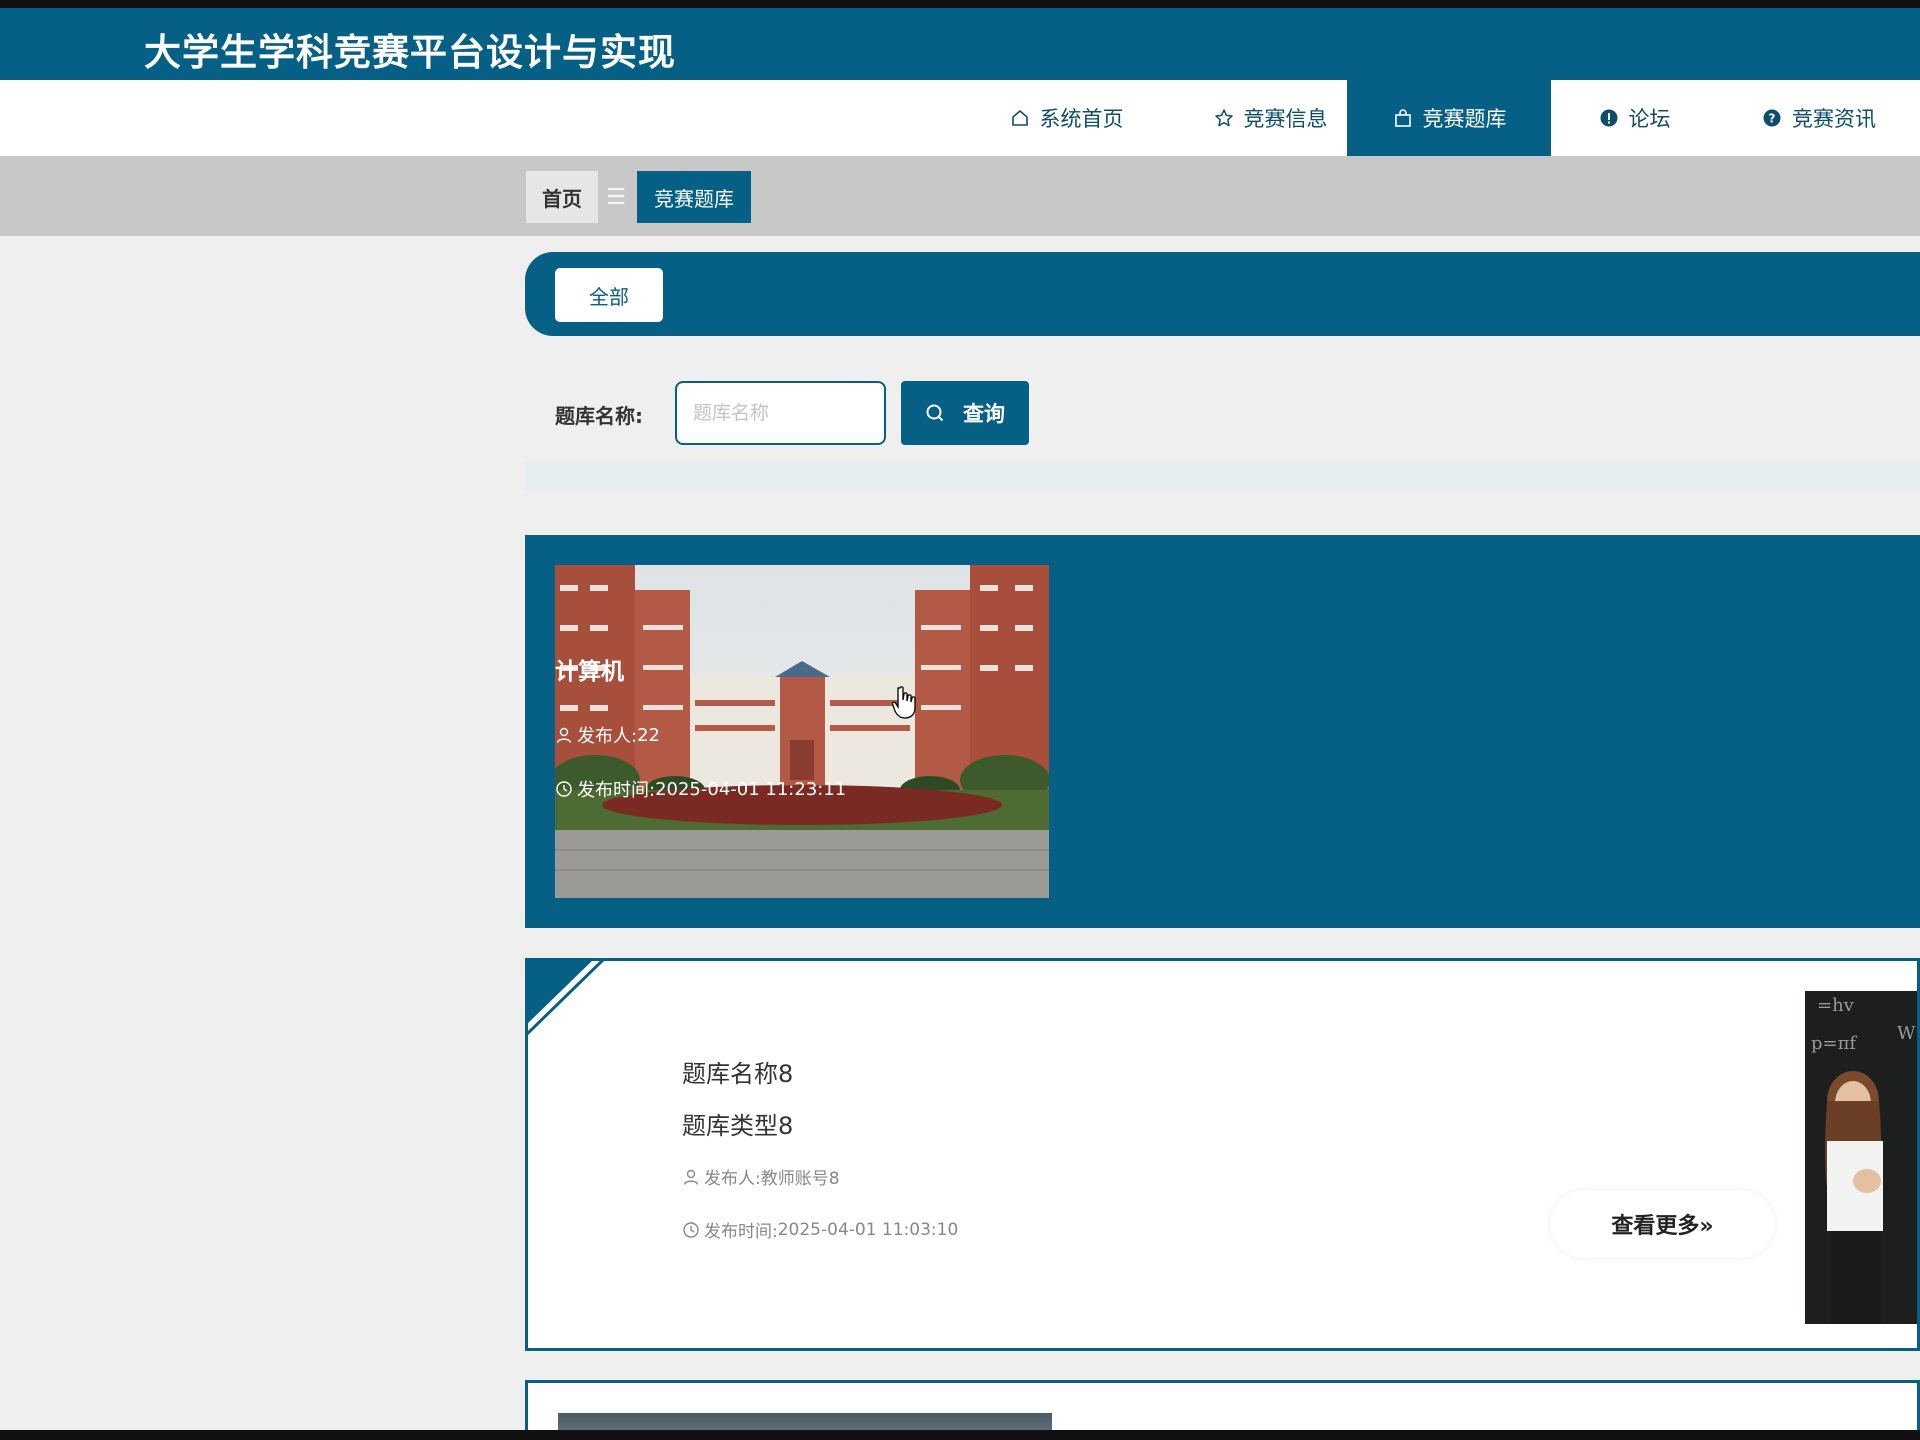 The image size is (1920, 1440). I want to click on breadcrumb: 首页 ☰ 竞赛题库, so click(960, 196).